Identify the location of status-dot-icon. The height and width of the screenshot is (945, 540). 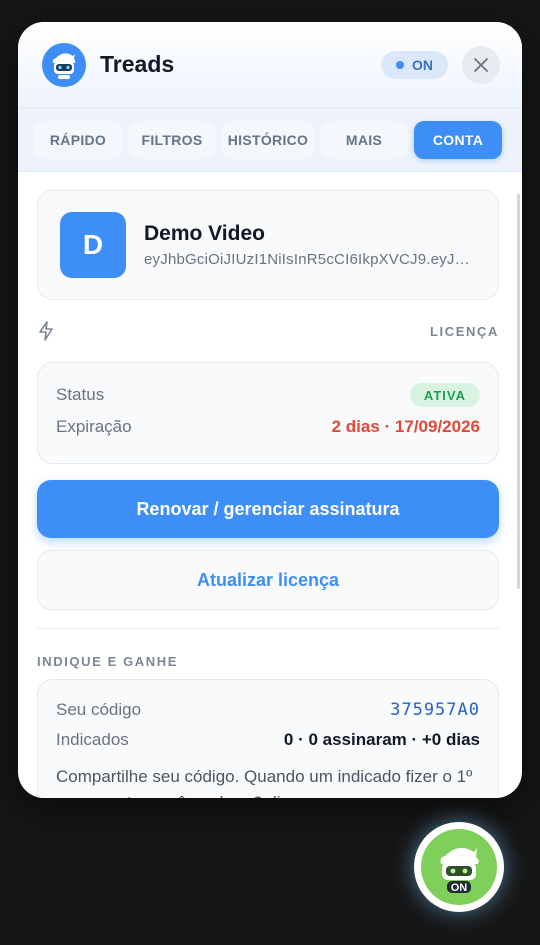
(400, 64).